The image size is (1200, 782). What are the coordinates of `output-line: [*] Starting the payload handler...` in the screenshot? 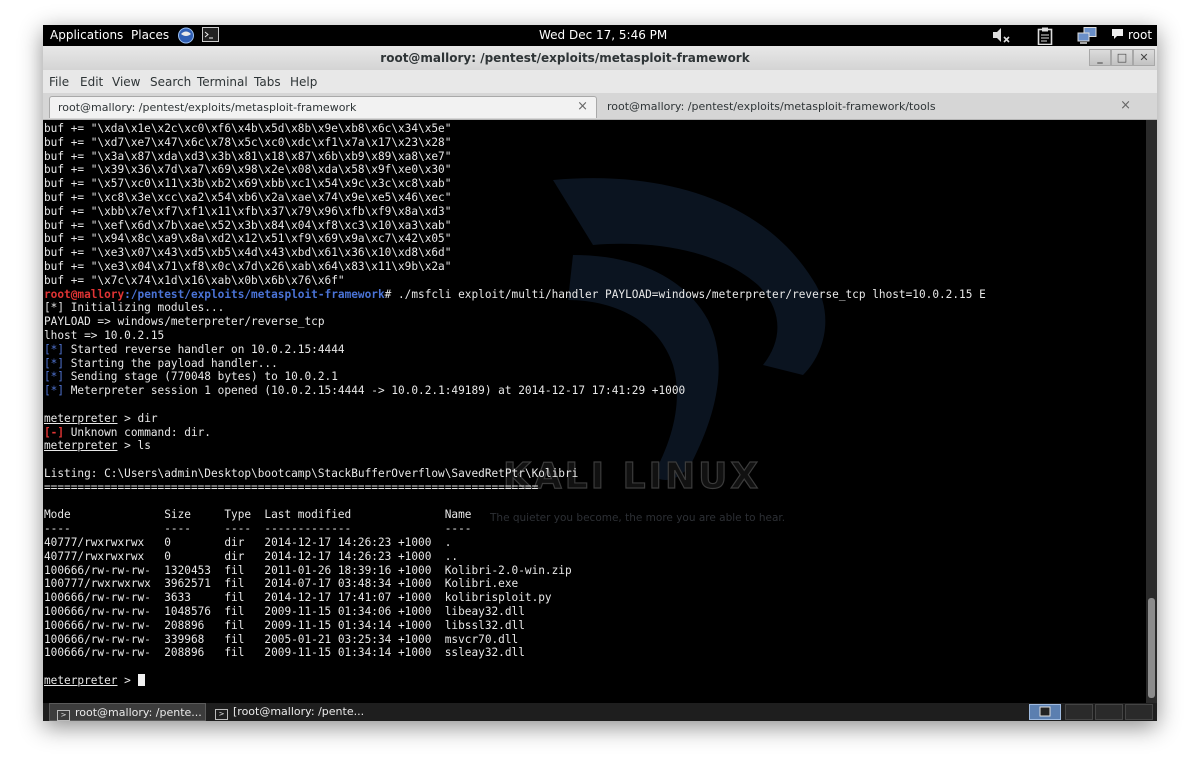 It's located at (161, 364).